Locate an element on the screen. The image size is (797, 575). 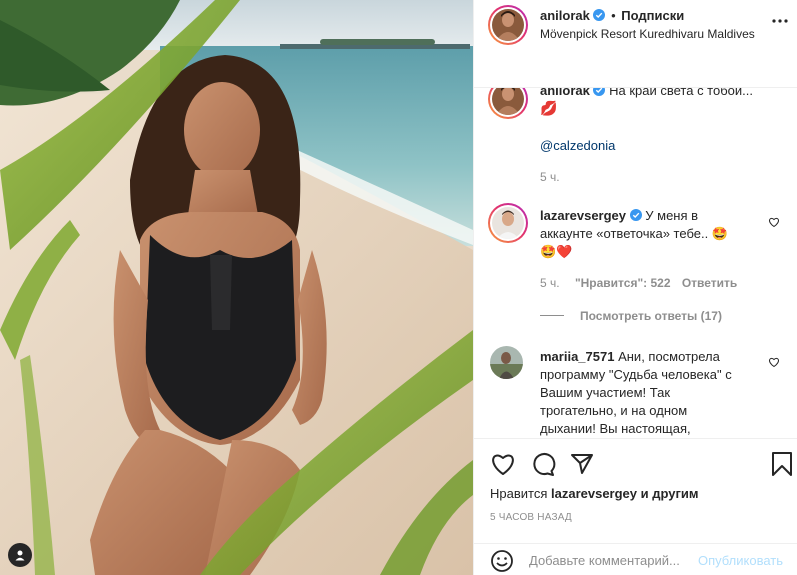
publish-button: Опубликовать is located at coordinates (740, 560).